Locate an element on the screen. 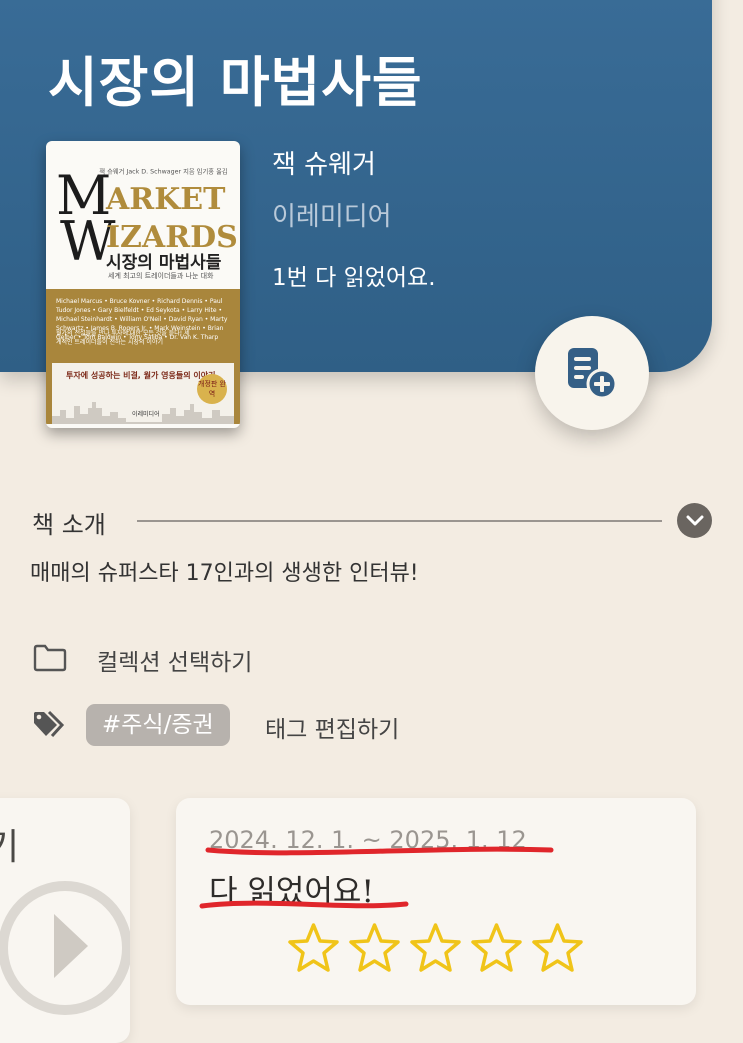 This screenshot has height=1043, width=743. cover-subtitle: 세계 최고의 트레이더들과 나눈 대화 is located at coordinates (161, 276).